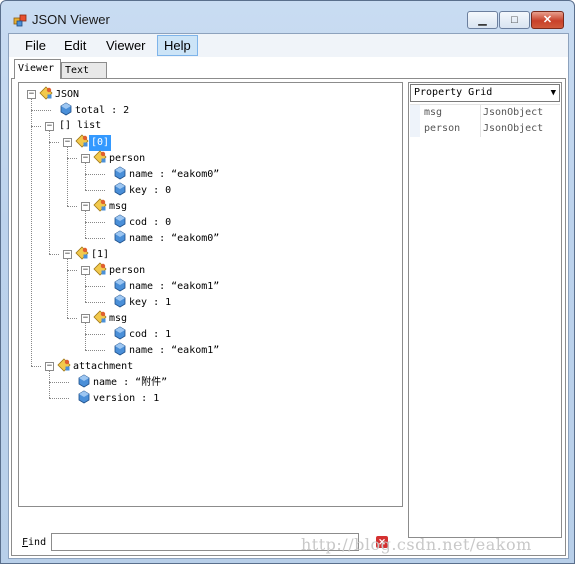 Image resolution: width=575 pixels, height=564 pixels. Describe the element at coordinates (75, 45) in the screenshot. I see `menu-edit: Edit` at that location.